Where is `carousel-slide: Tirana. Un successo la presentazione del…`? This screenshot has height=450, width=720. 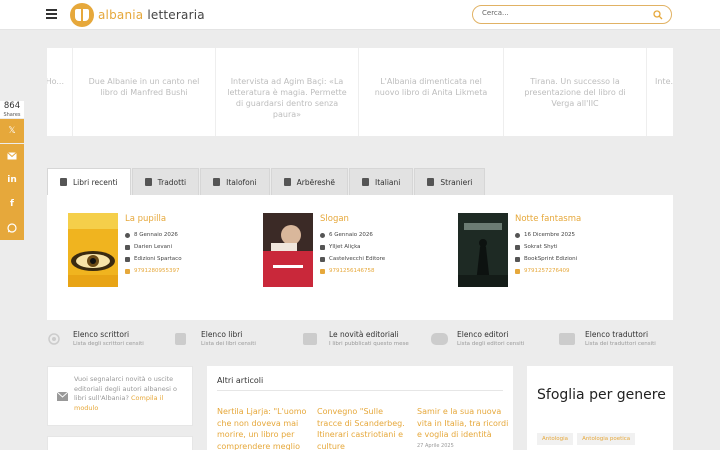
carousel-slide: Tirana. Un successo la presentazione del… is located at coordinates (575, 92).